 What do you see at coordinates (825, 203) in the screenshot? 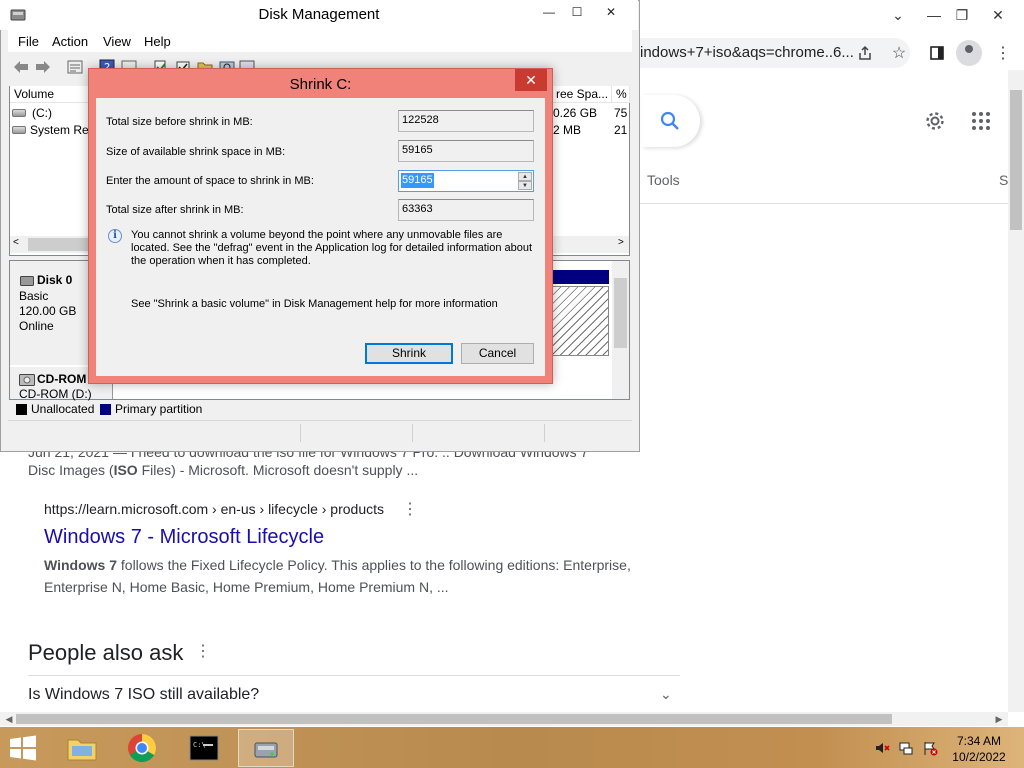
I see `tabs-divider` at bounding box center [825, 203].